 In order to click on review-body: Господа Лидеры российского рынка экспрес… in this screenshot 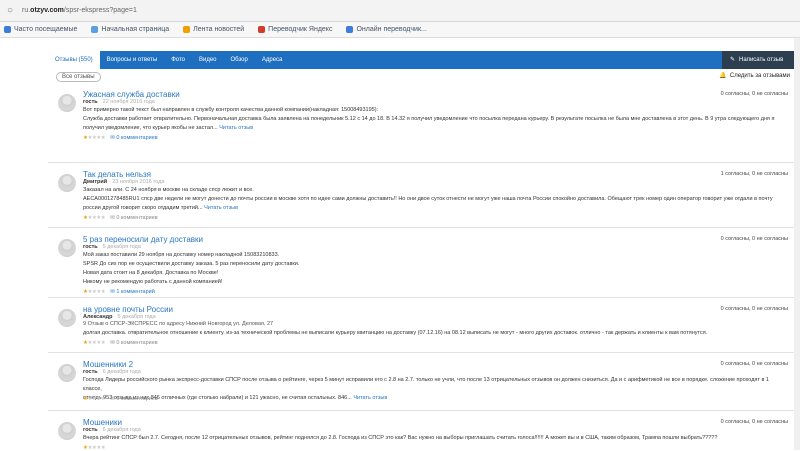, I will do `click(433, 389)`.